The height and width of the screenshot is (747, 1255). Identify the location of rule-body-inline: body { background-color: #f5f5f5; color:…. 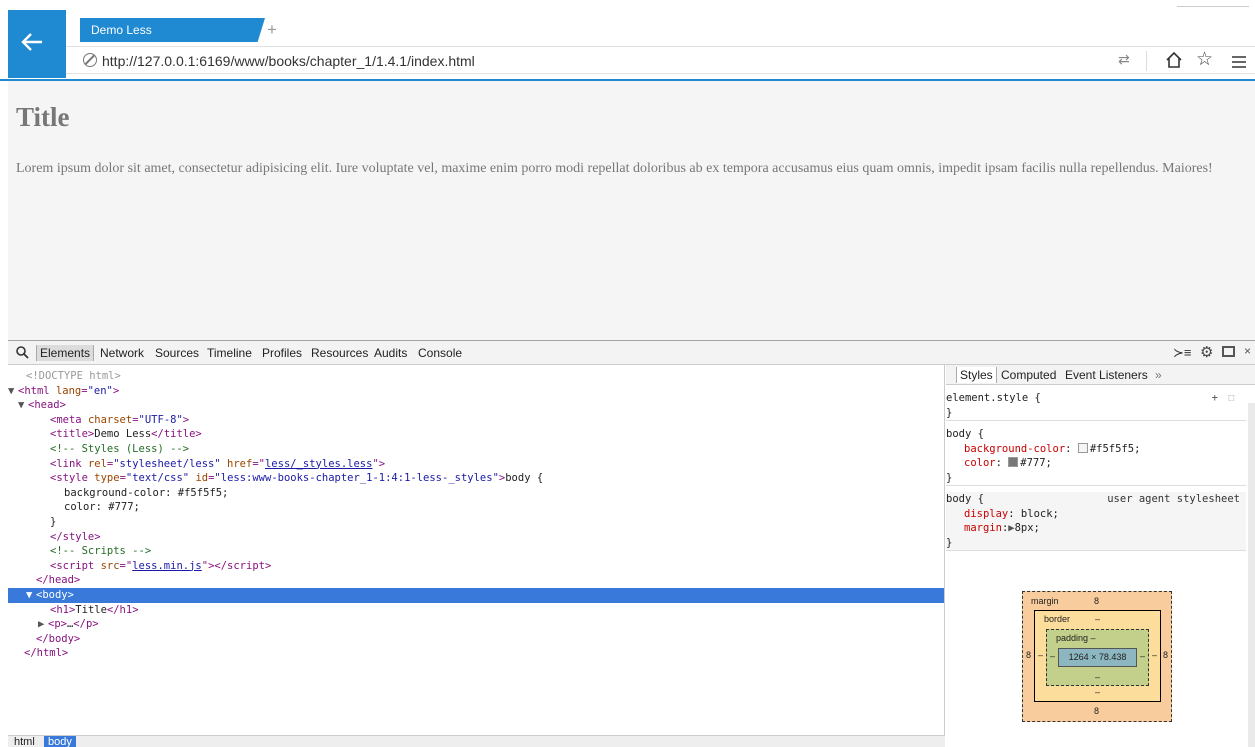
(1096, 457).